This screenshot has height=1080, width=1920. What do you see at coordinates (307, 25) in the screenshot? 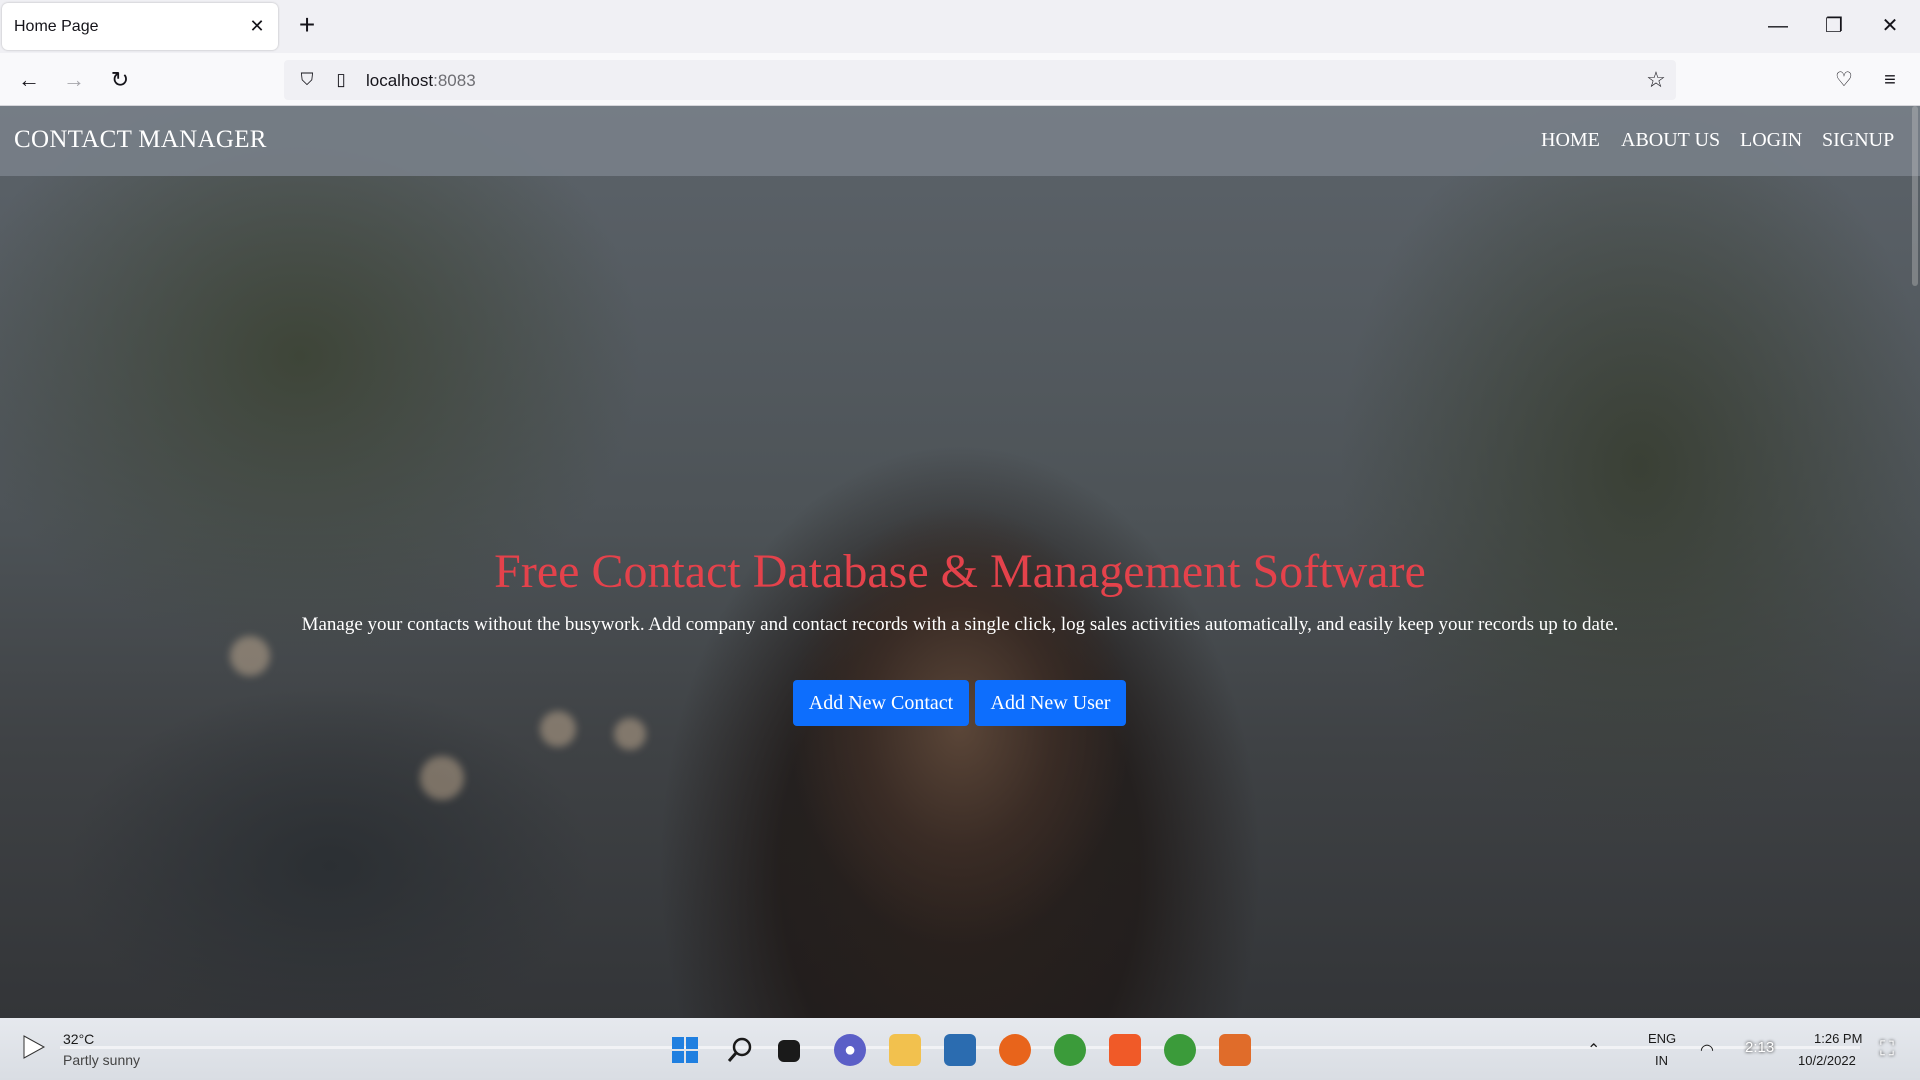
I see `new-tab-button: +` at bounding box center [307, 25].